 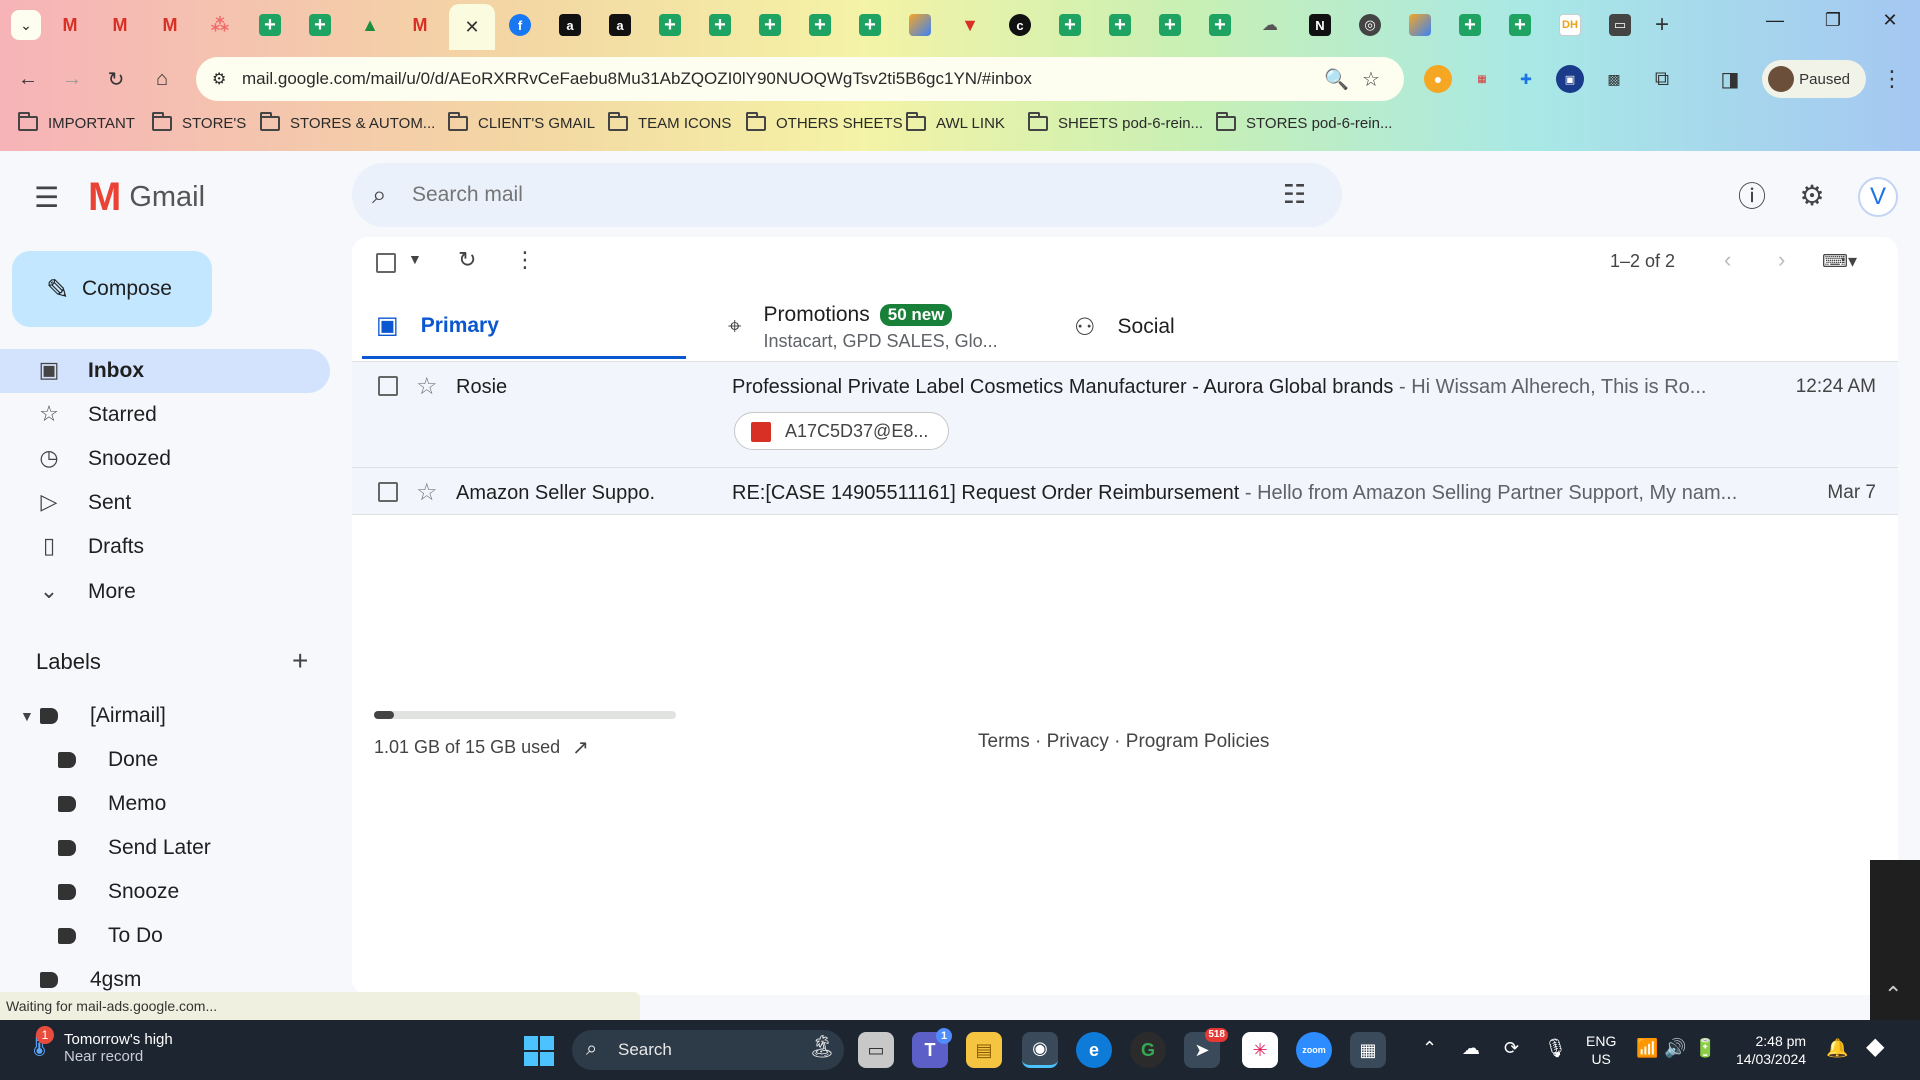 What do you see at coordinates (1040, 1050) in the screenshot?
I see `chrome-icon: ◉` at bounding box center [1040, 1050].